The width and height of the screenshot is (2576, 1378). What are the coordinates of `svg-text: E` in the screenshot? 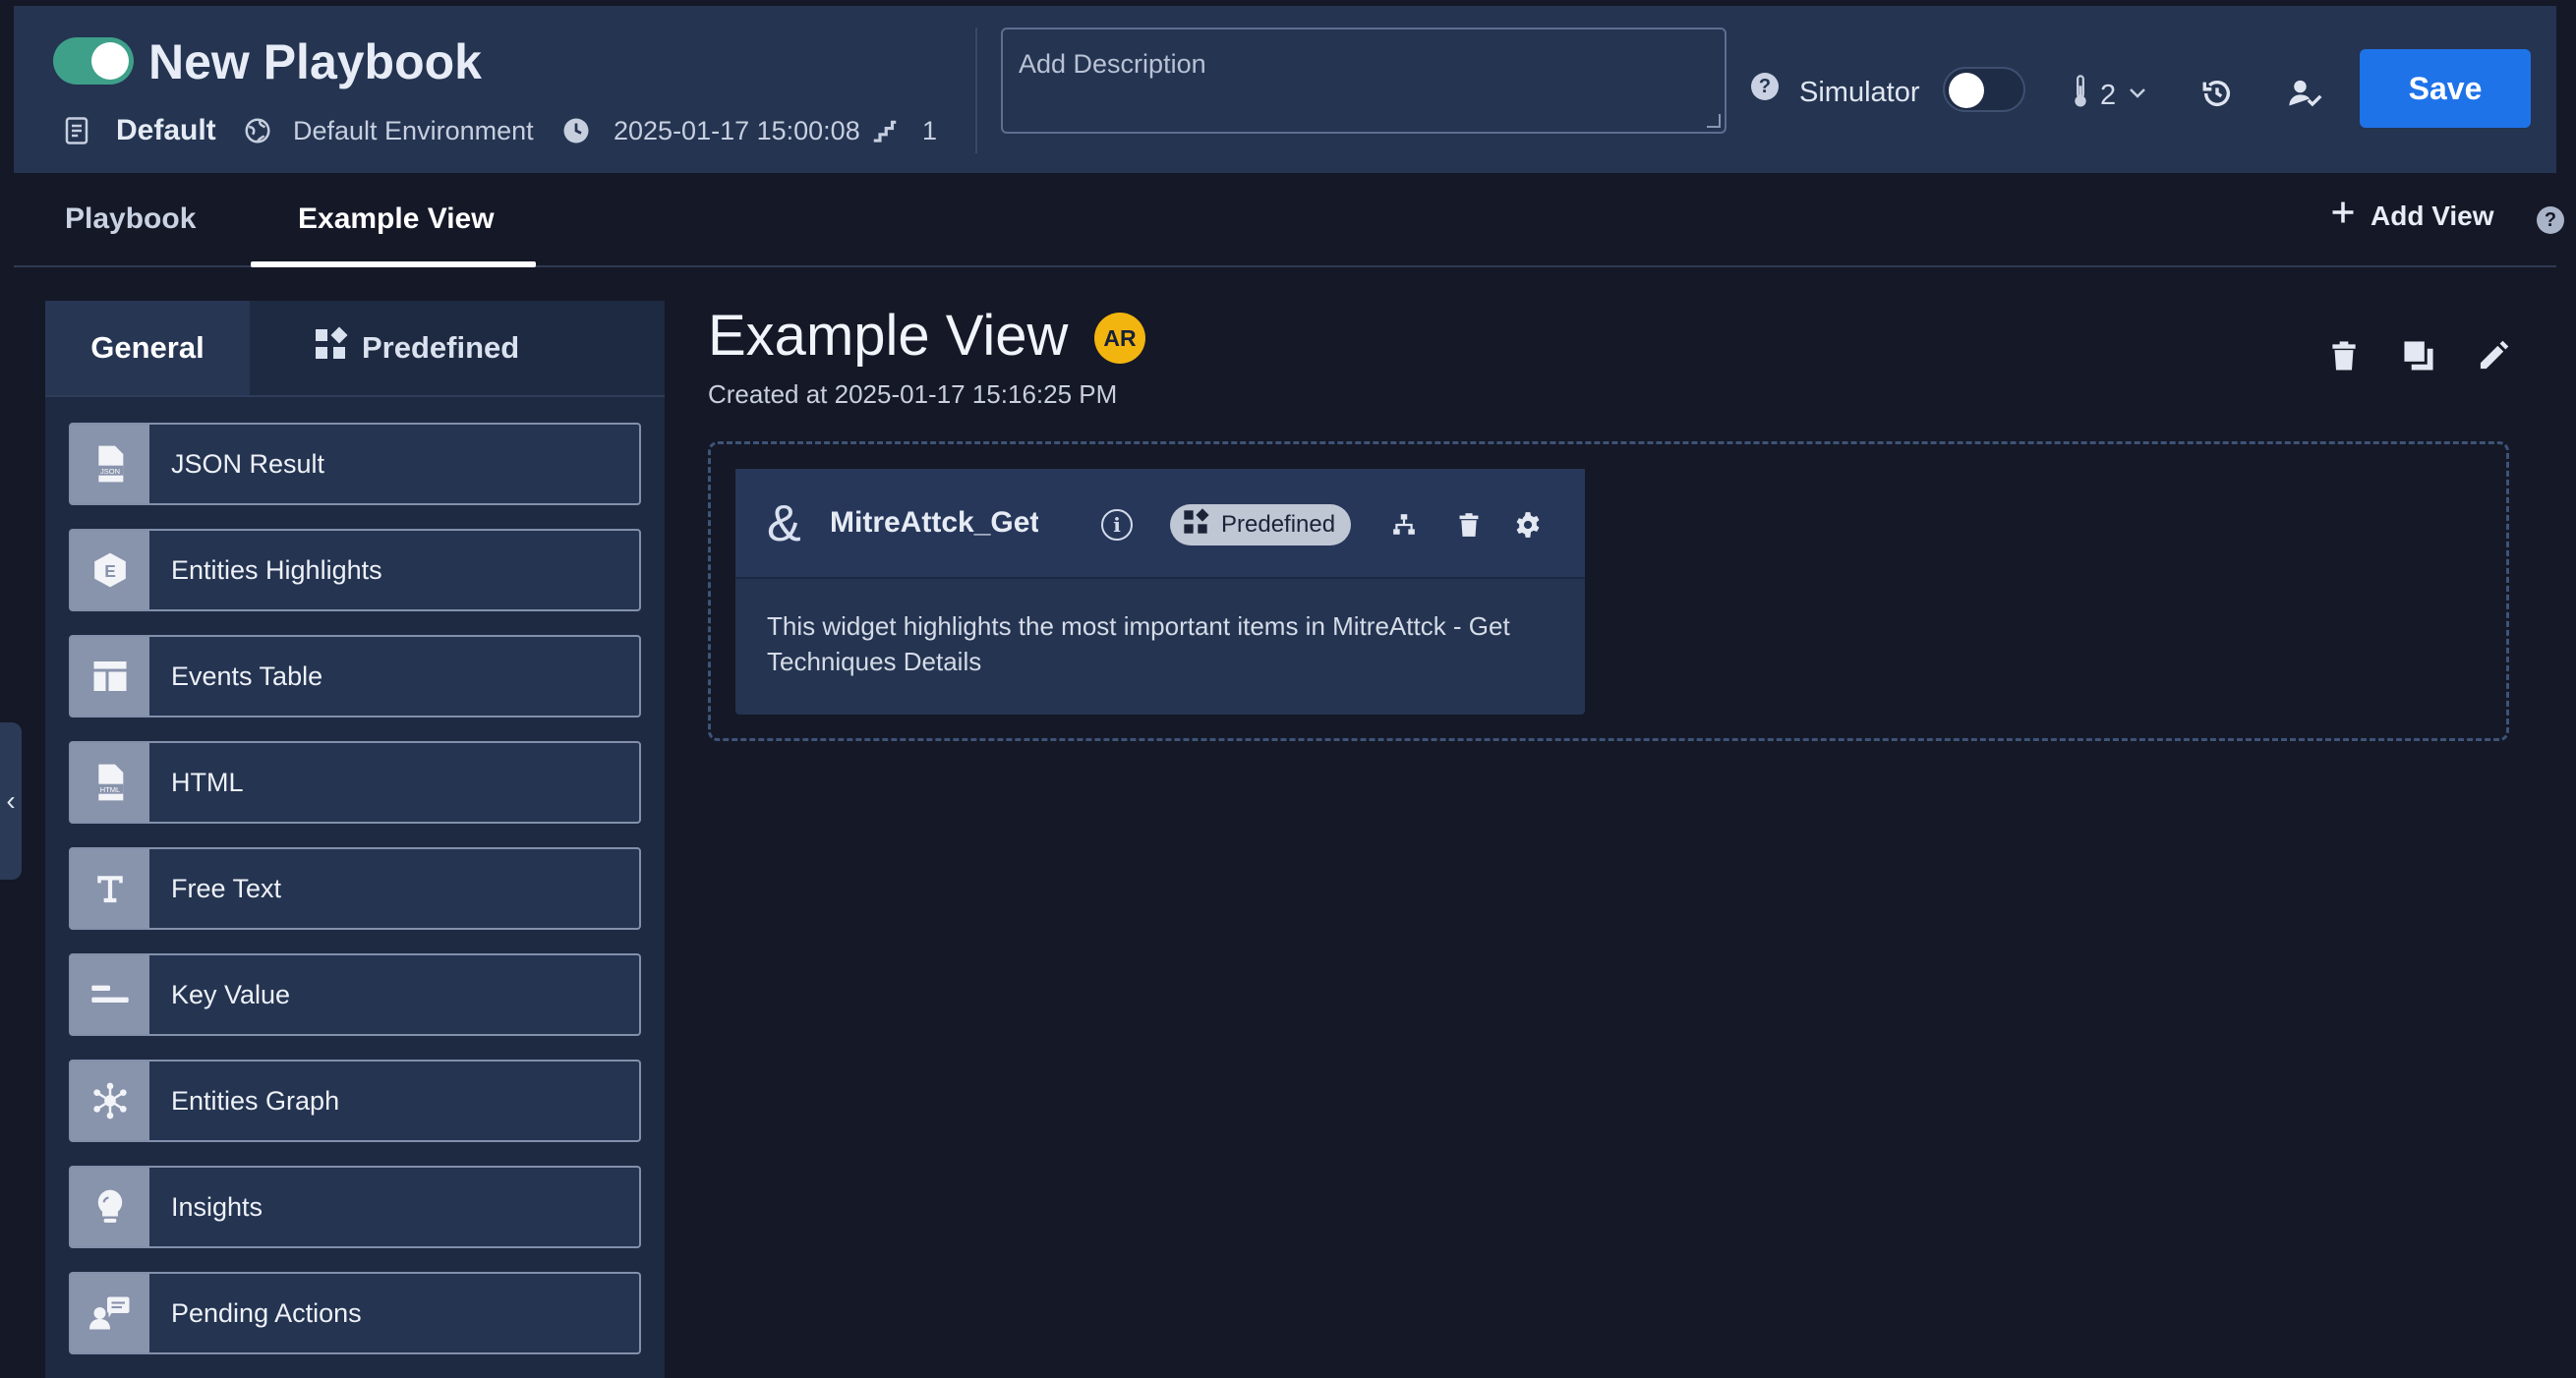 It's located at (110, 571).